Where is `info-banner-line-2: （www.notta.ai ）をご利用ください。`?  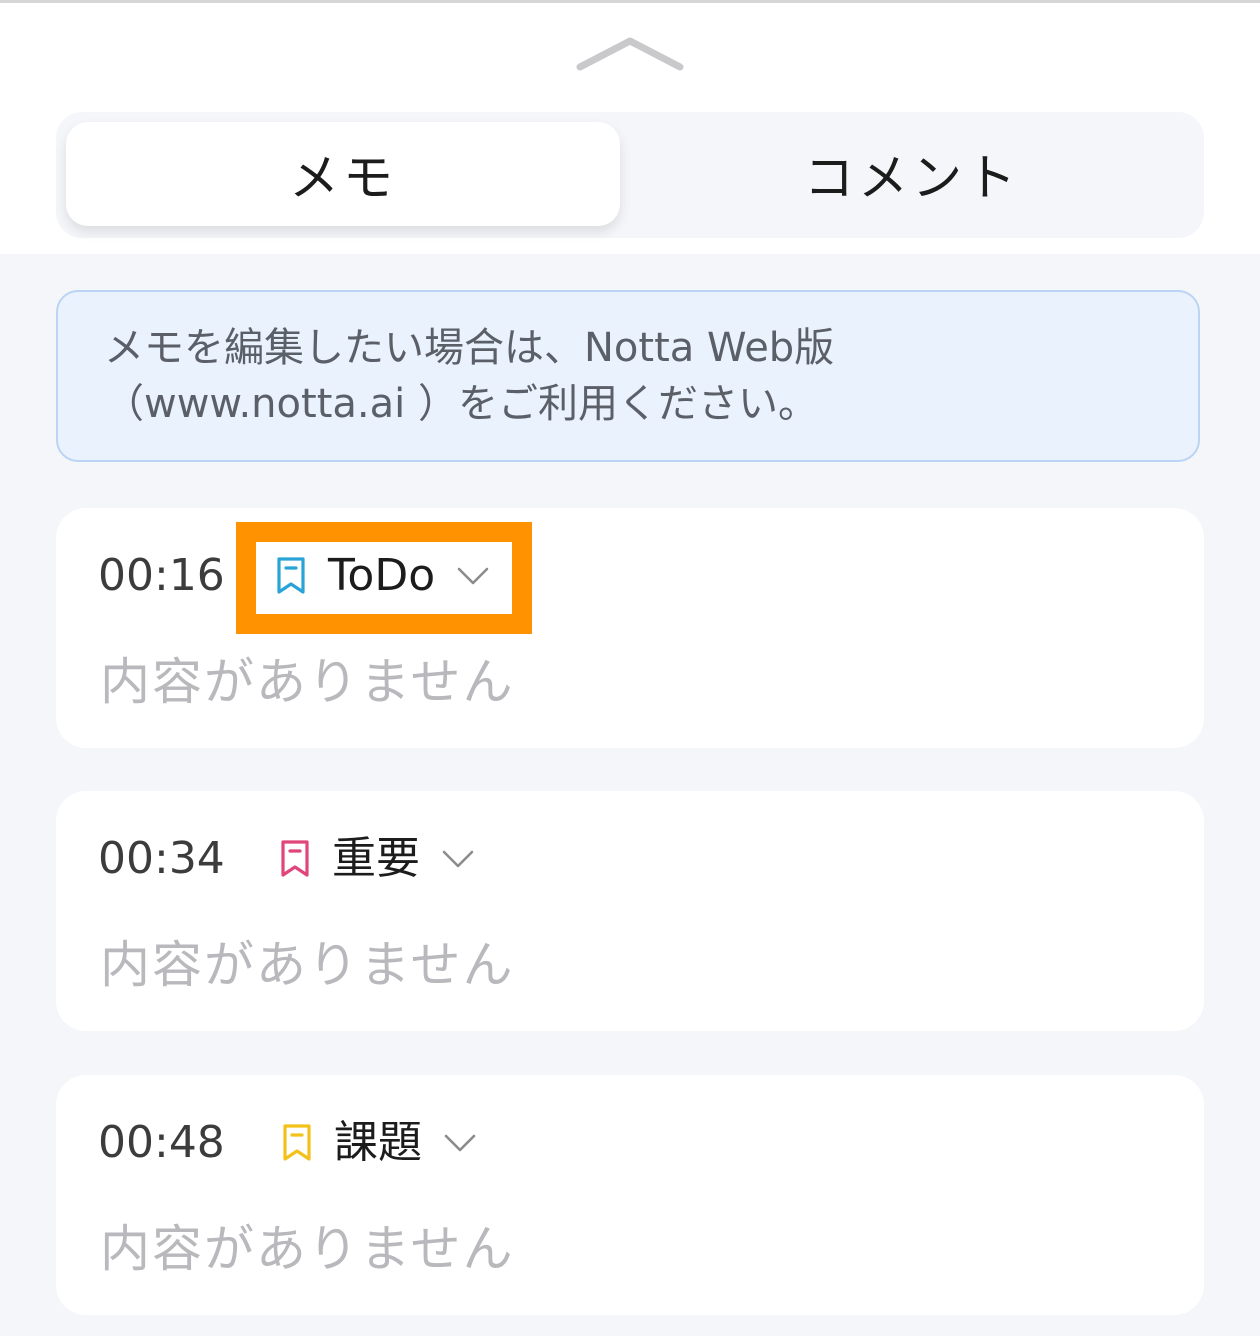 info-banner-line-2: （www.notta.ai ）をご利用ください。 is located at coordinates (461, 404).